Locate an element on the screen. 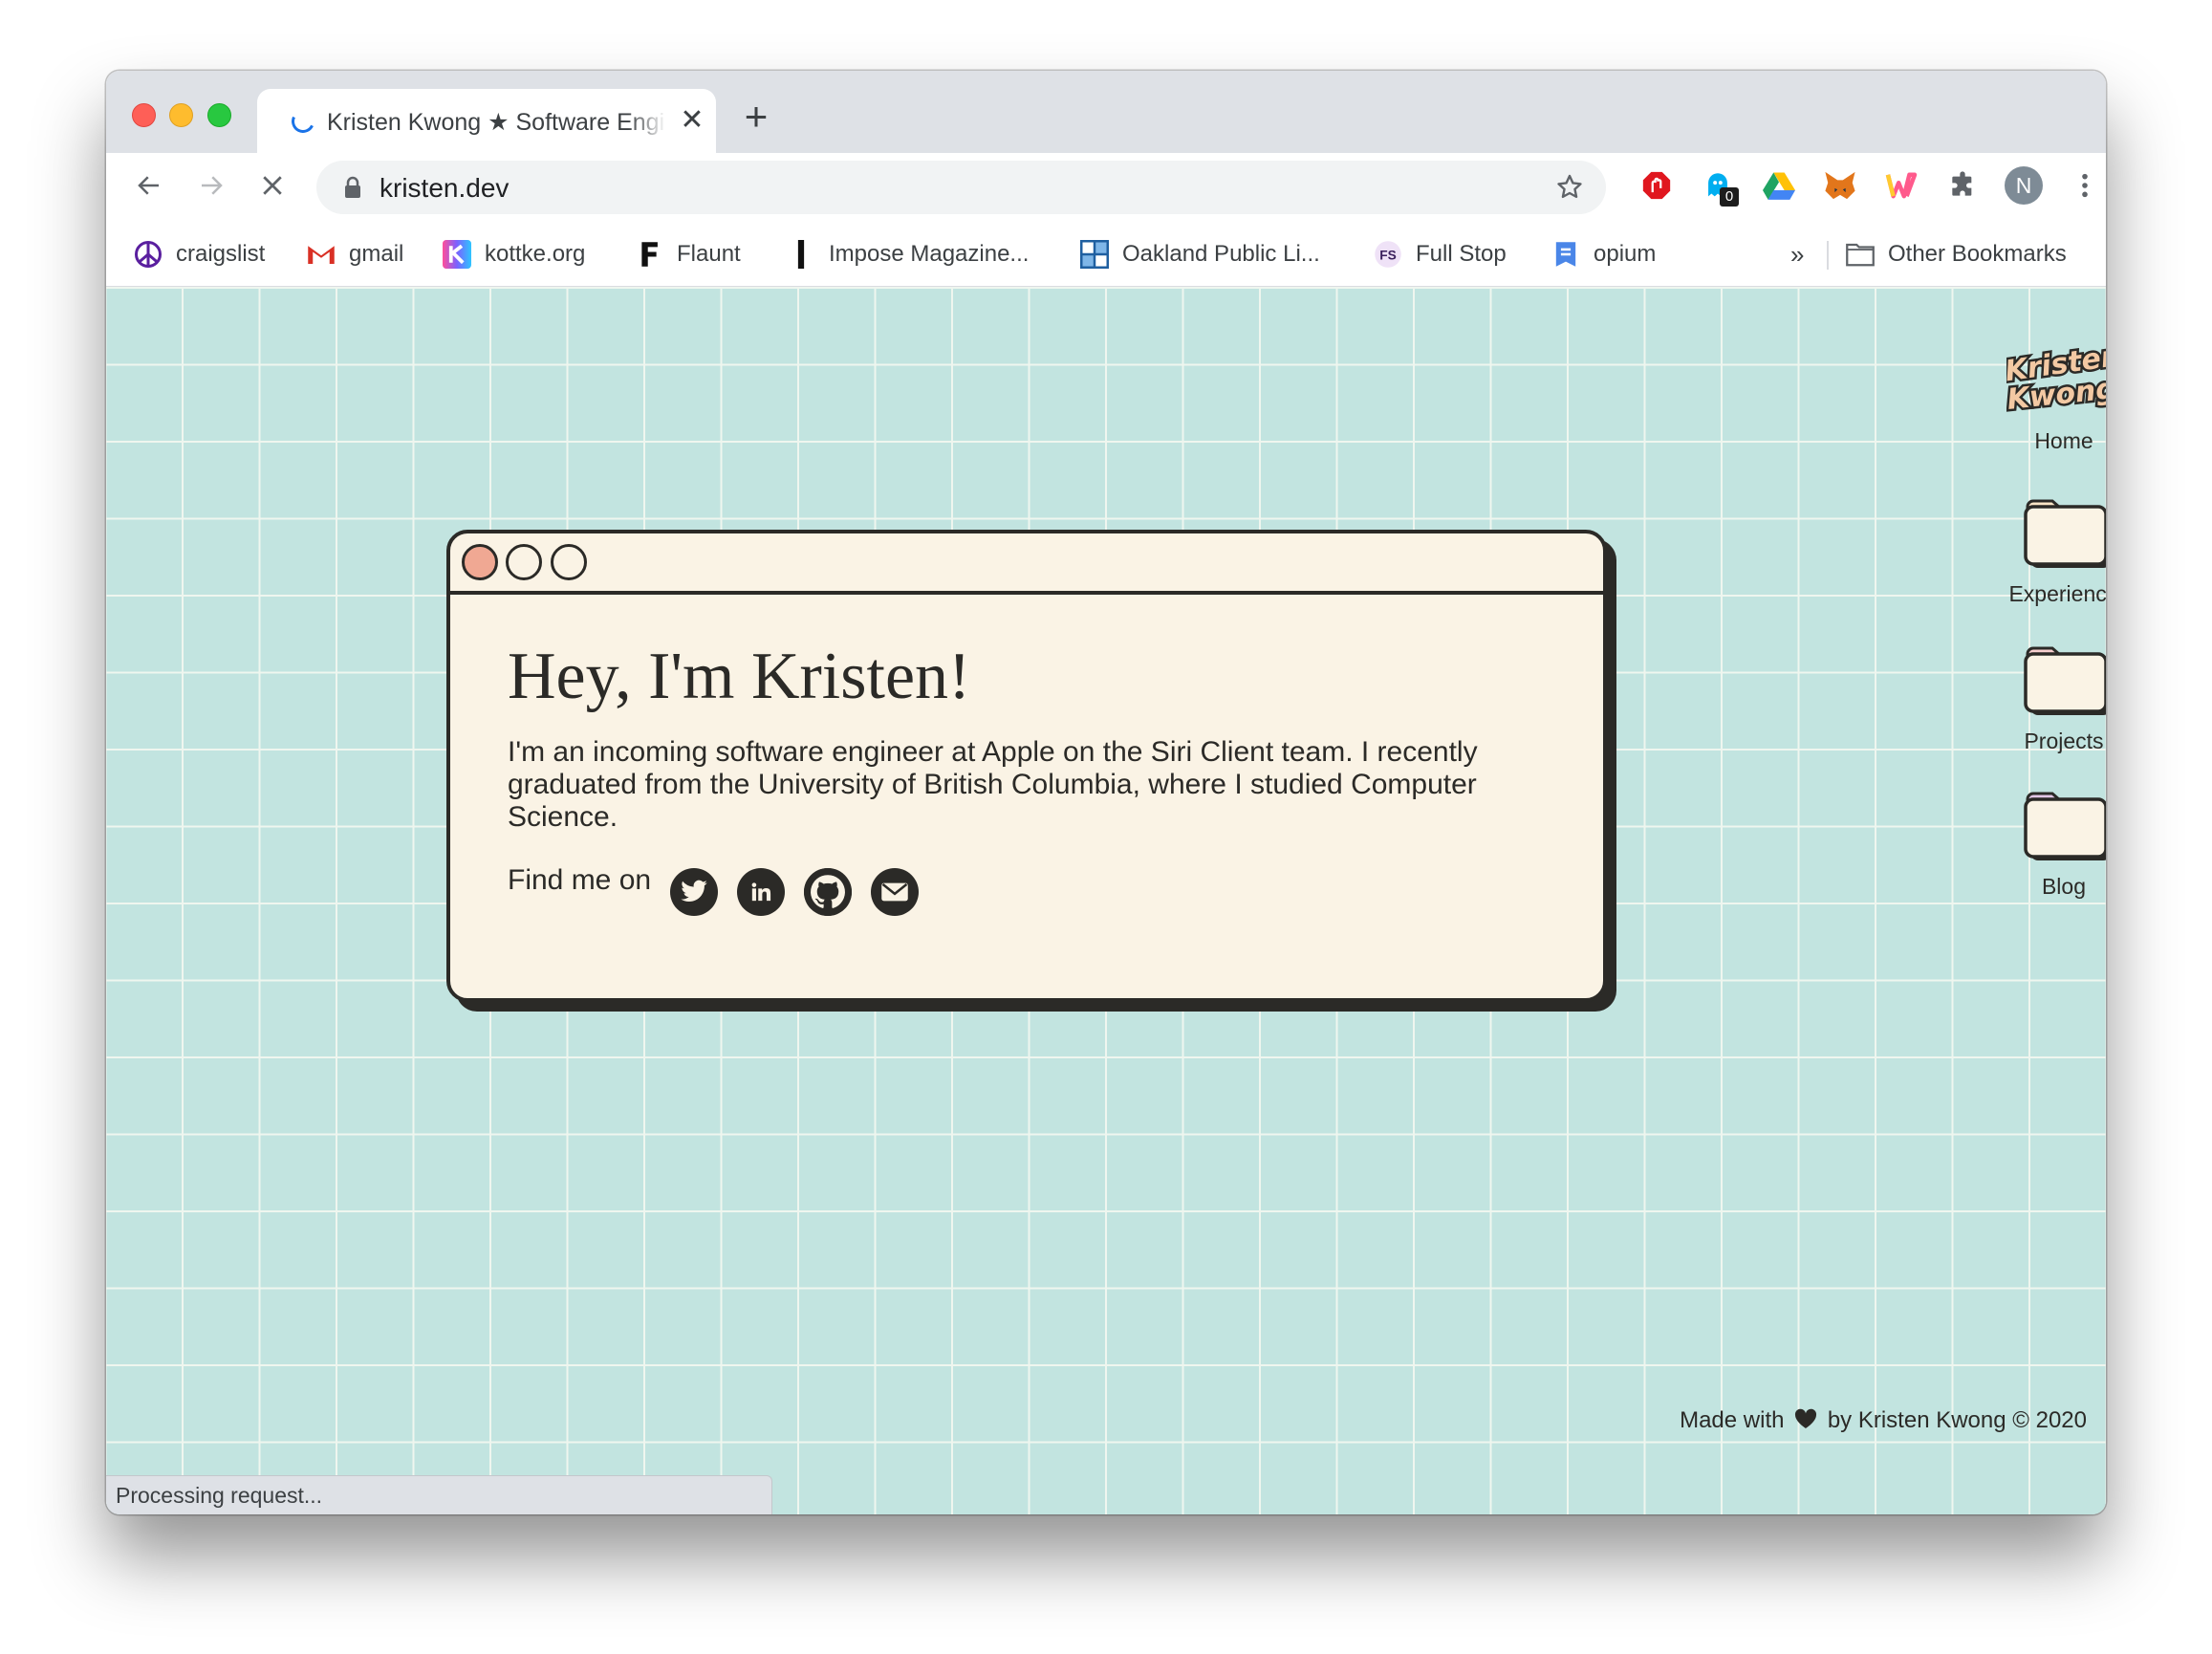  sidebar-item-projects: Projects is located at coordinates (2049, 697).